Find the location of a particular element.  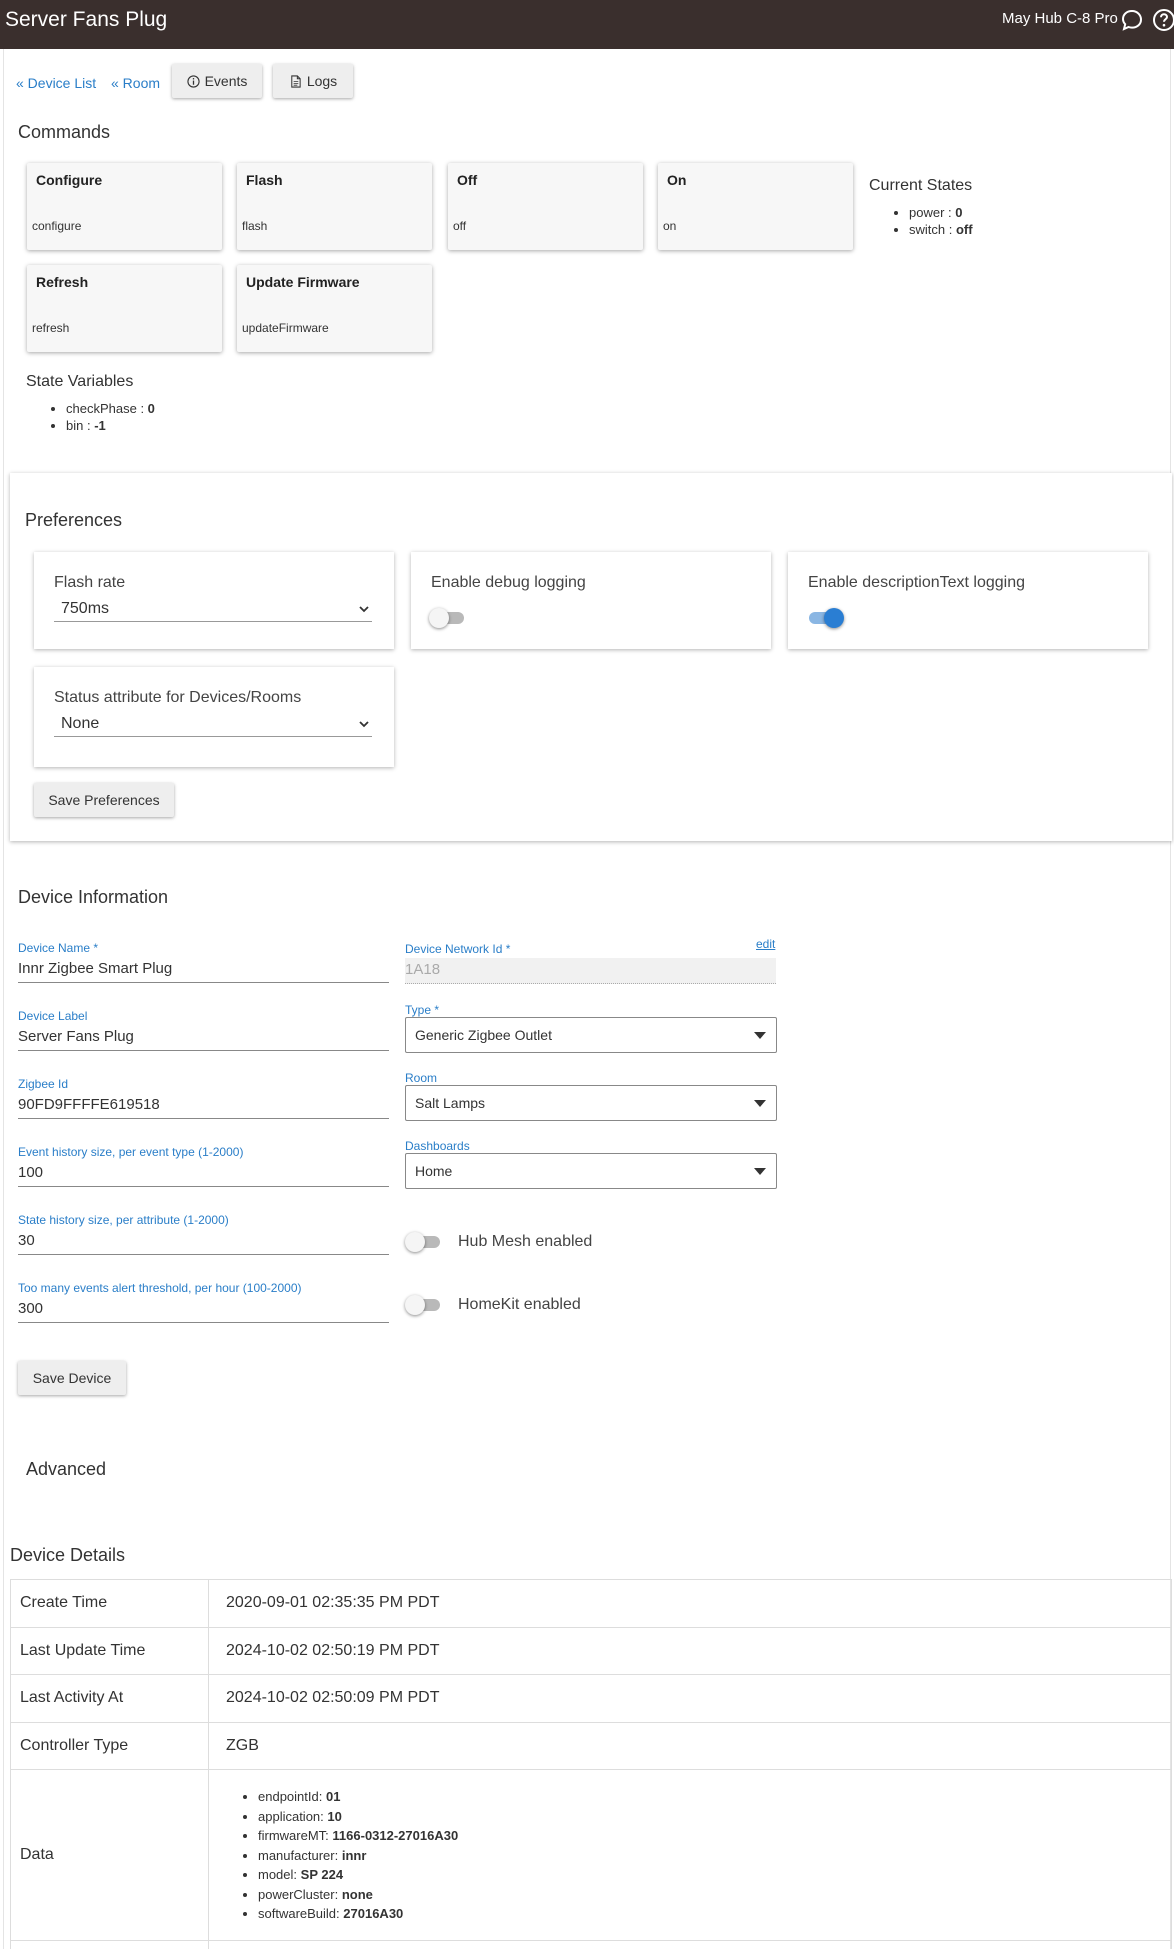

network-id-label: Device Network Id * is located at coordinates (458, 949).